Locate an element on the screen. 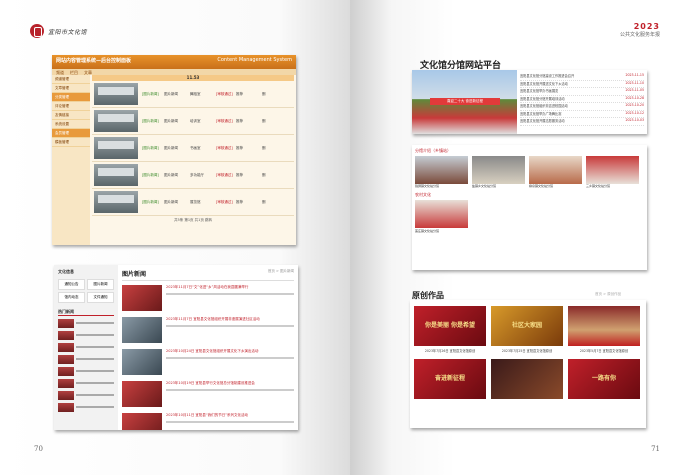  cms-side-item: 频道管理 is located at coordinates (71, 79).